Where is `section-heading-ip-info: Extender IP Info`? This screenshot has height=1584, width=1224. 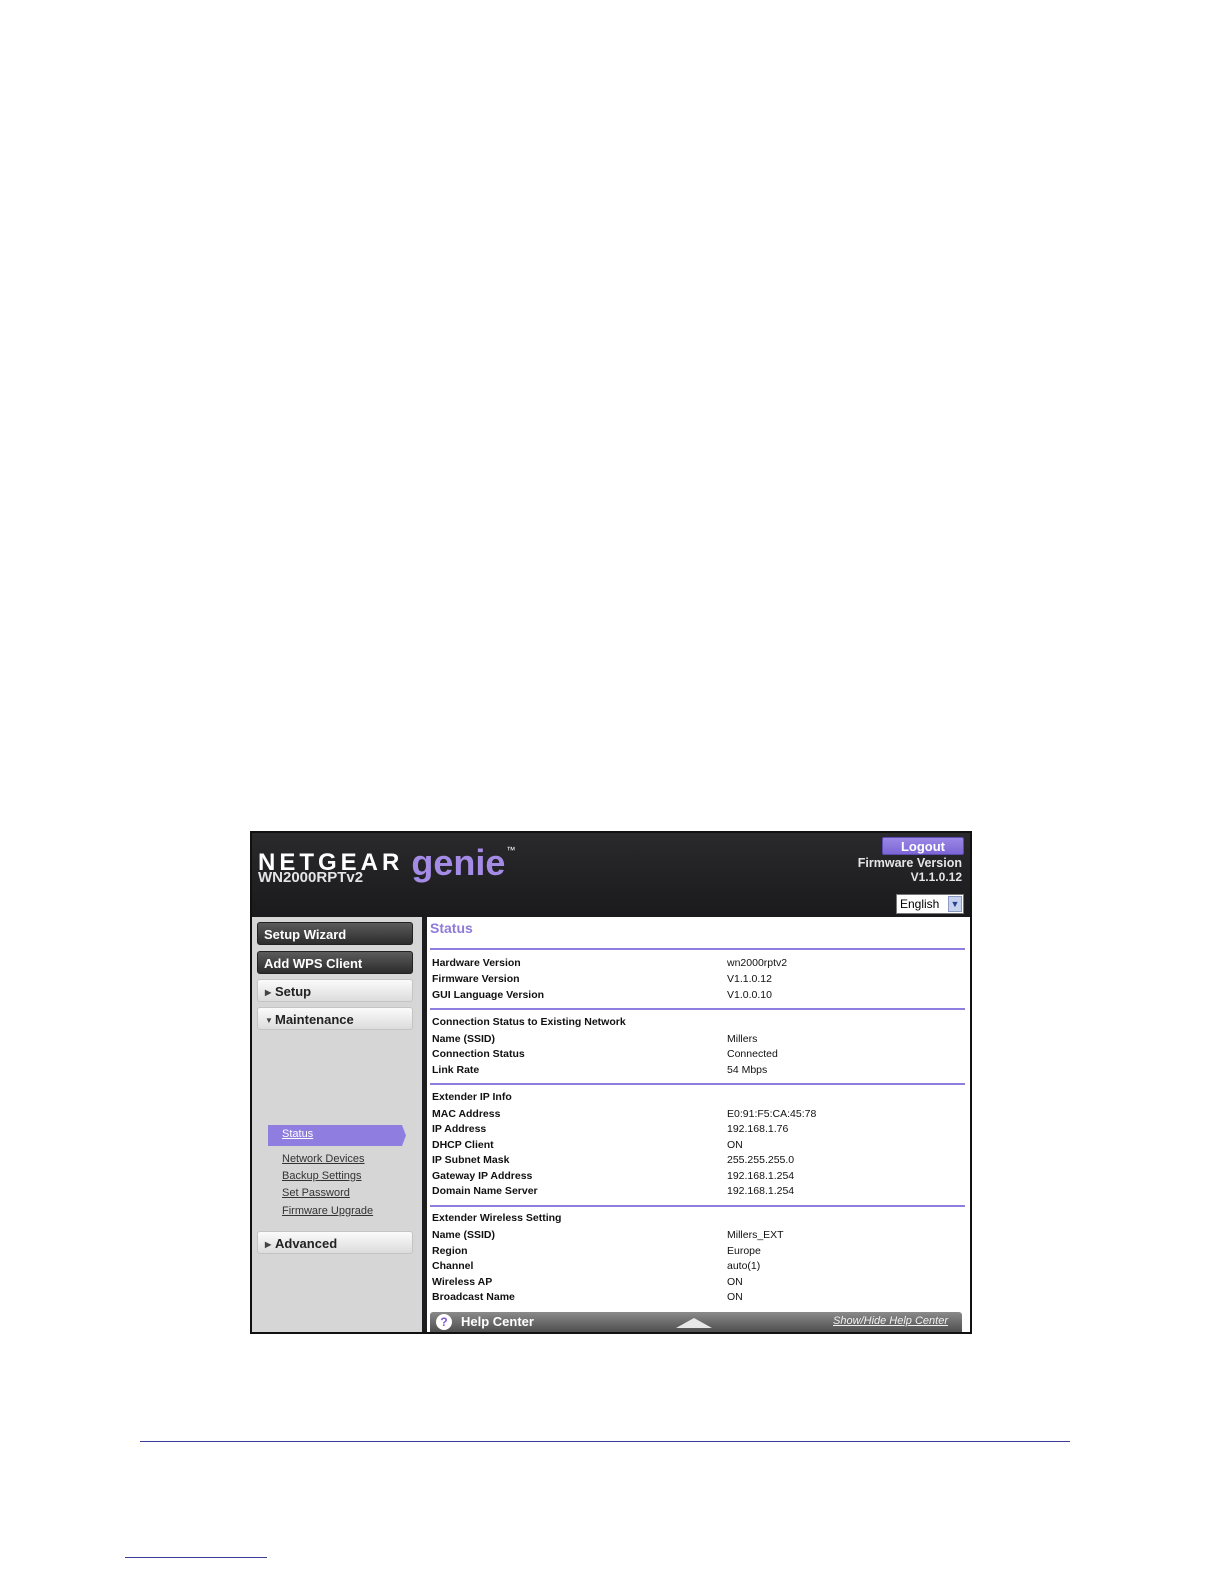
section-heading-ip-info: Extender IP Info is located at coordinates (472, 1097).